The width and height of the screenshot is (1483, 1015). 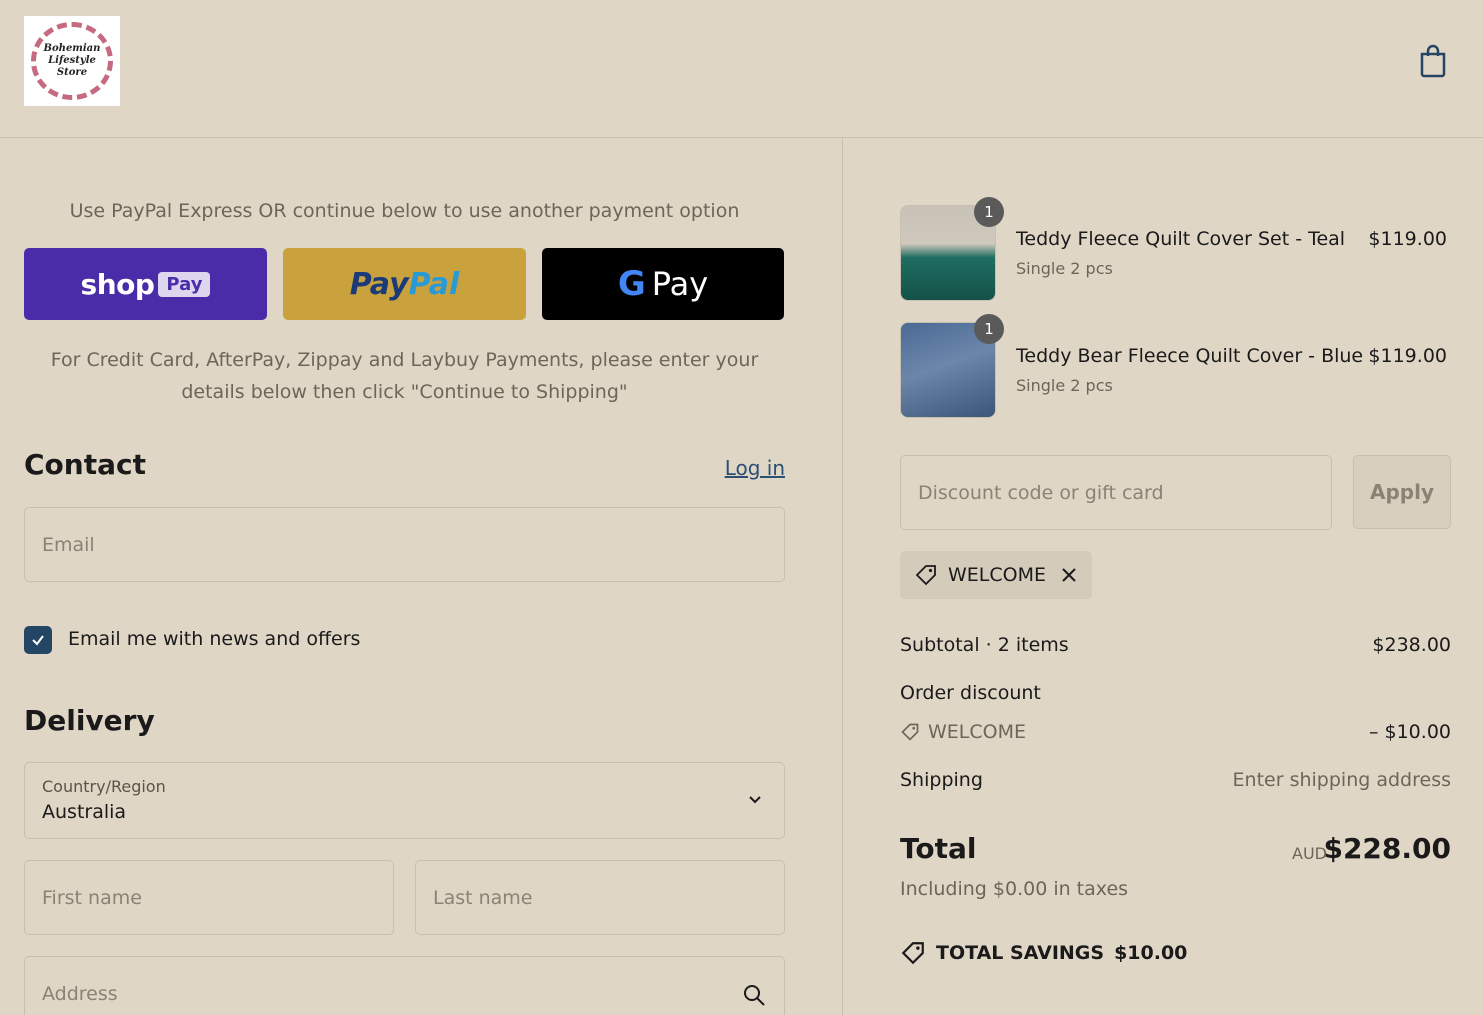 What do you see at coordinates (184, 284) in the screenshot?
I see `shop-pay-badge: Pay` at bounding box center [184, 284].